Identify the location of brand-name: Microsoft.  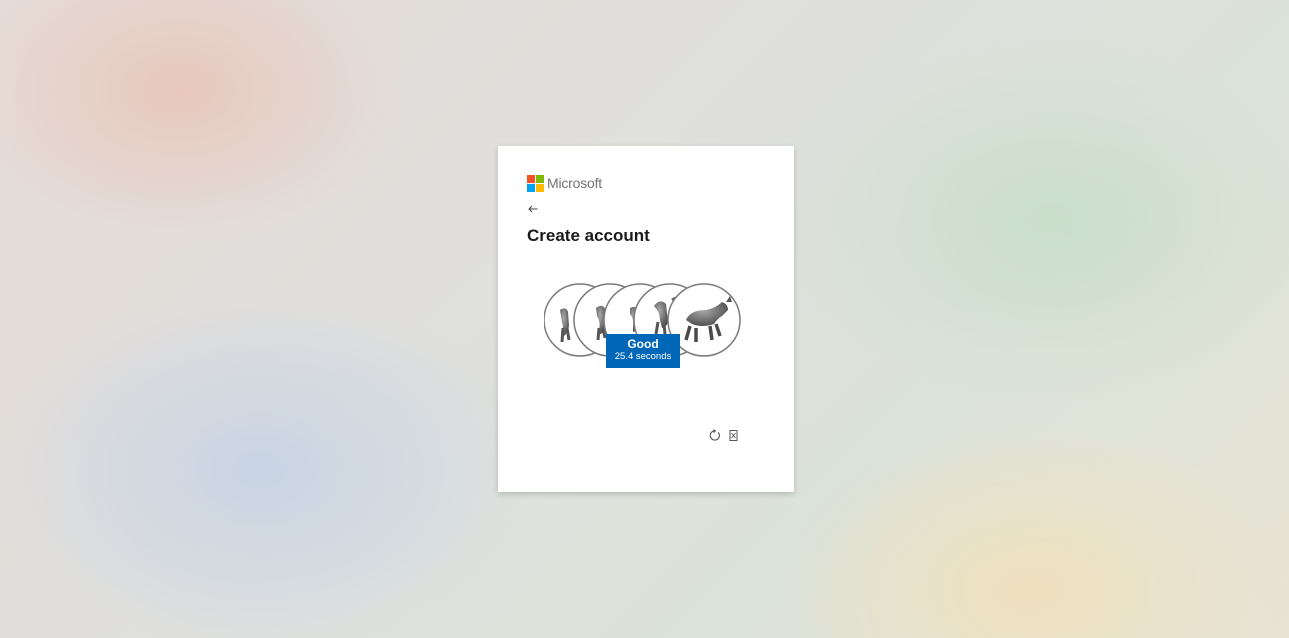
(574, 183).